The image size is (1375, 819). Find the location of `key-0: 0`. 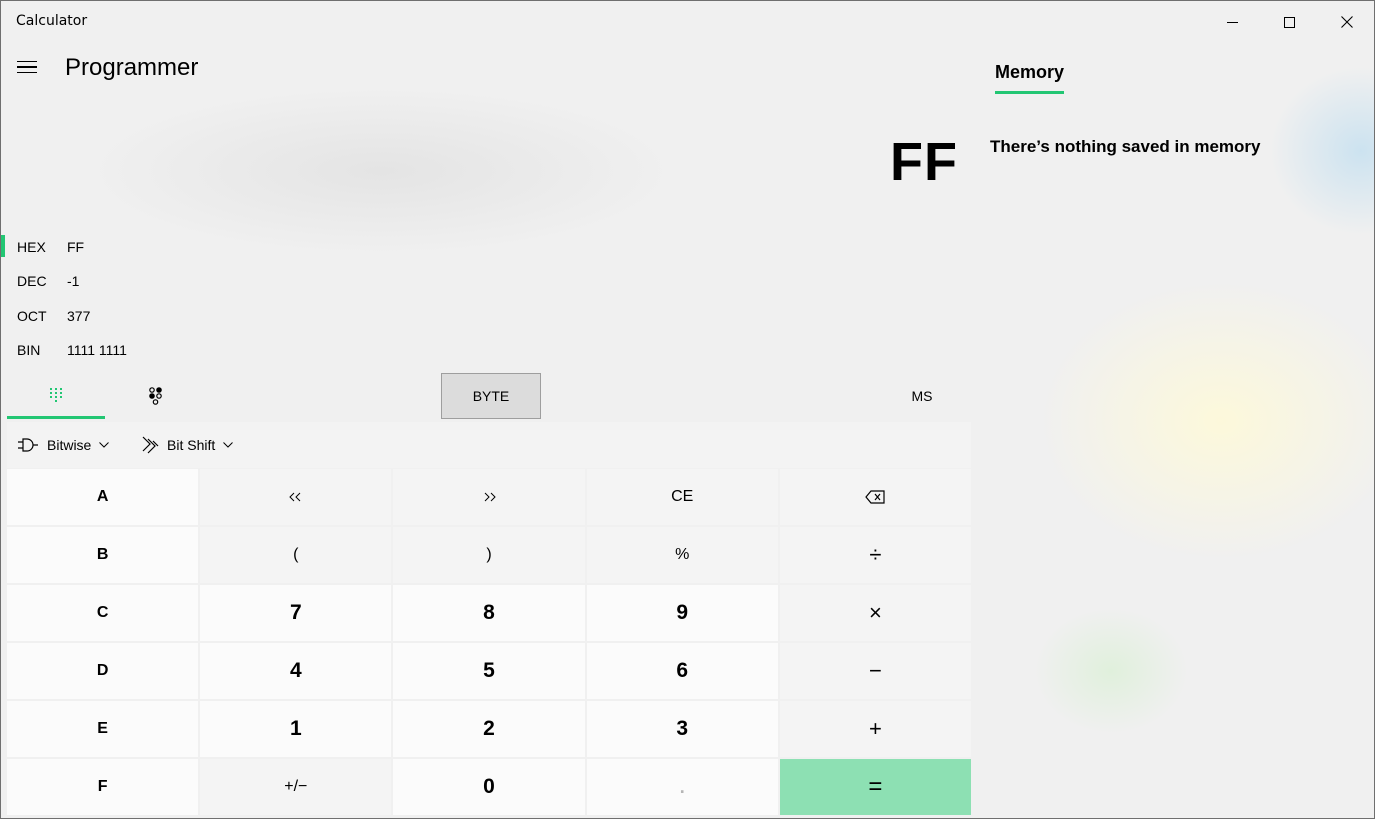

key-0: 0 is located at coordinates (489, 787).